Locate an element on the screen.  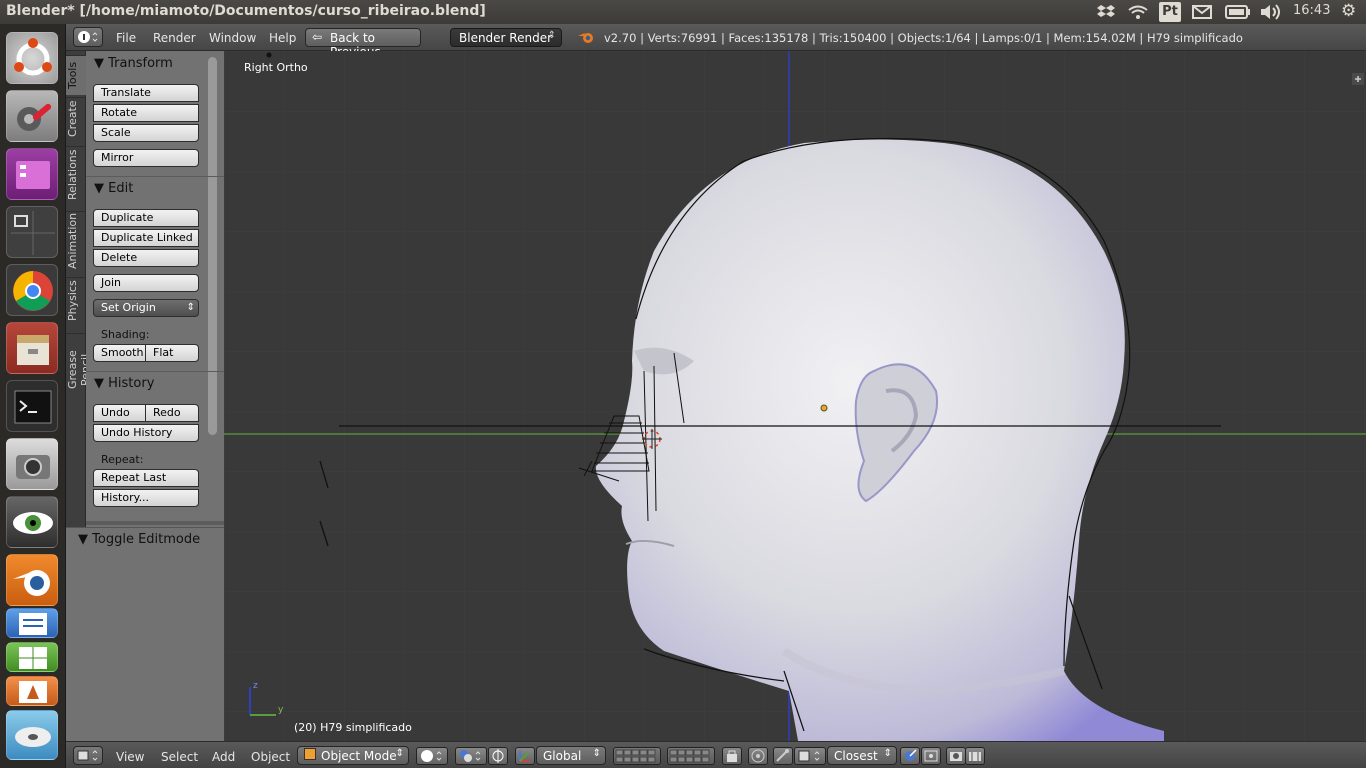
align-rotation-icon is located at coordinates (910, 756).